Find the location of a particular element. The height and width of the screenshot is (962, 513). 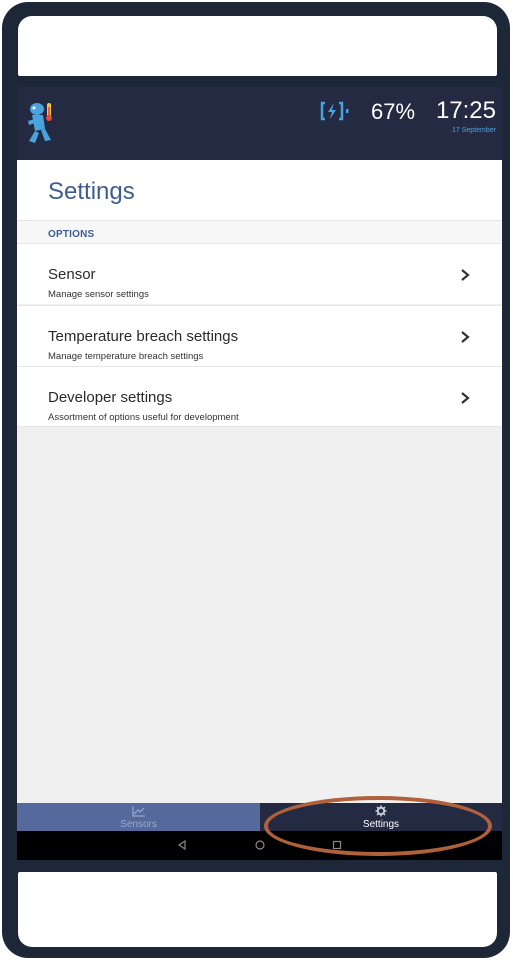

section-header: OPTIONS is located at coordinates (259, 232).